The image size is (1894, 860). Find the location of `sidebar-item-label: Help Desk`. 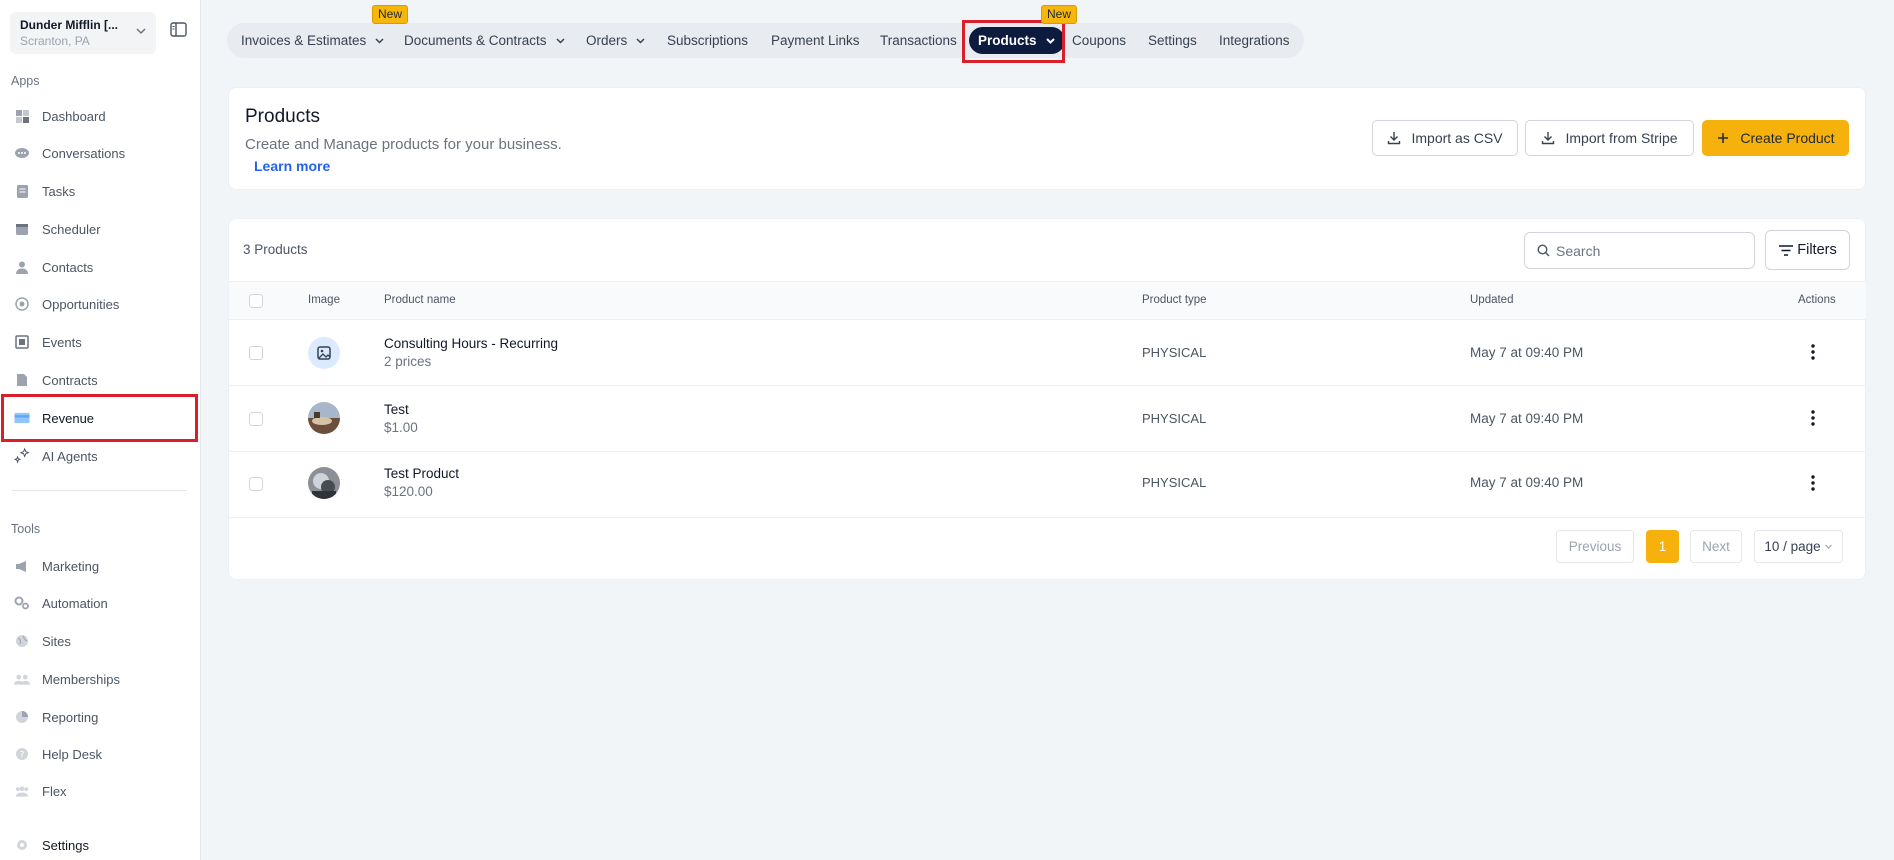

sidebar-item-label: Help Desk is located at coordinates (72, 754).